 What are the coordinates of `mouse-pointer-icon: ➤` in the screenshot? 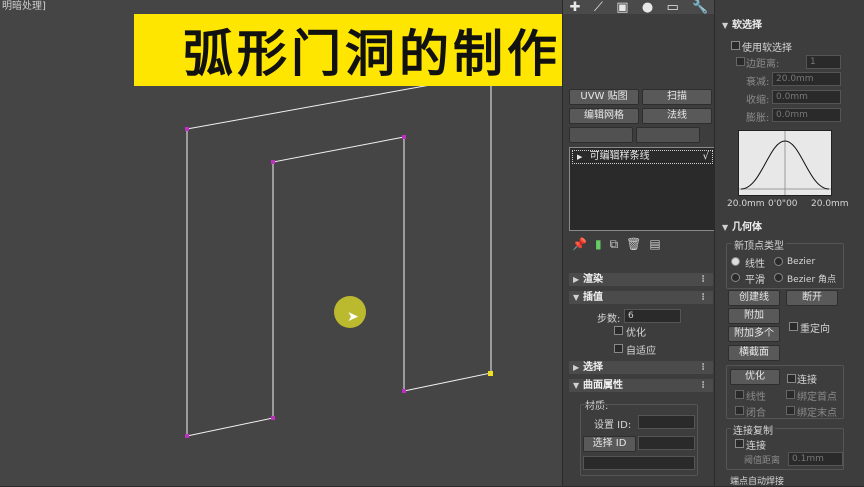 It's located at (353, 317).